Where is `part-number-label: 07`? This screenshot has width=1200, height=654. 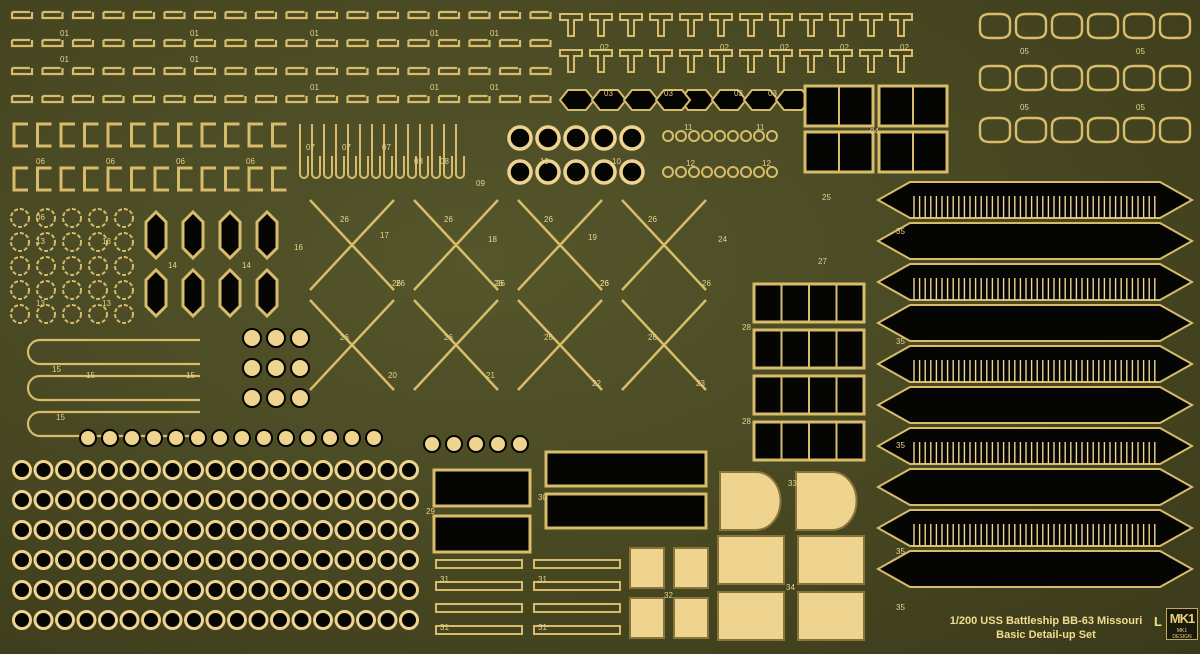
part-number-label: 07 is located at coordinates (346, 147).